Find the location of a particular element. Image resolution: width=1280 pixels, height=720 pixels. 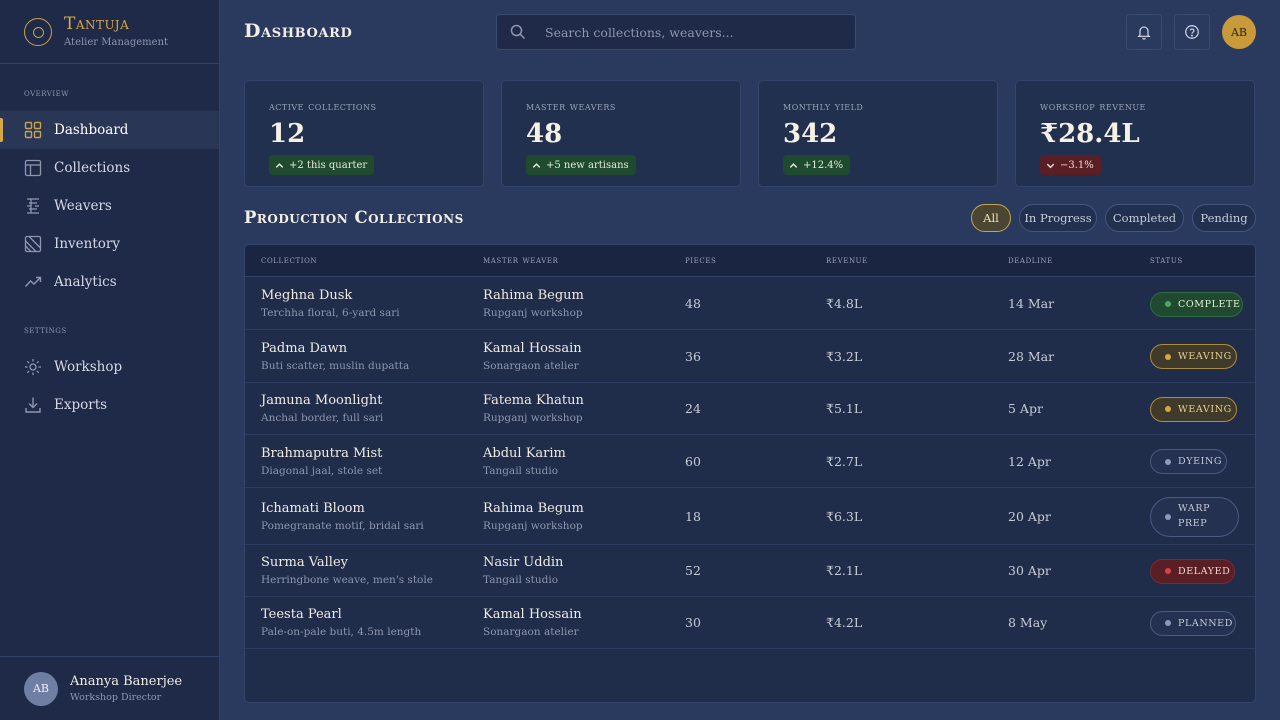

weaver-cell: Fatema Khatun Rupganj workshop is located at coordinates (533, 408).